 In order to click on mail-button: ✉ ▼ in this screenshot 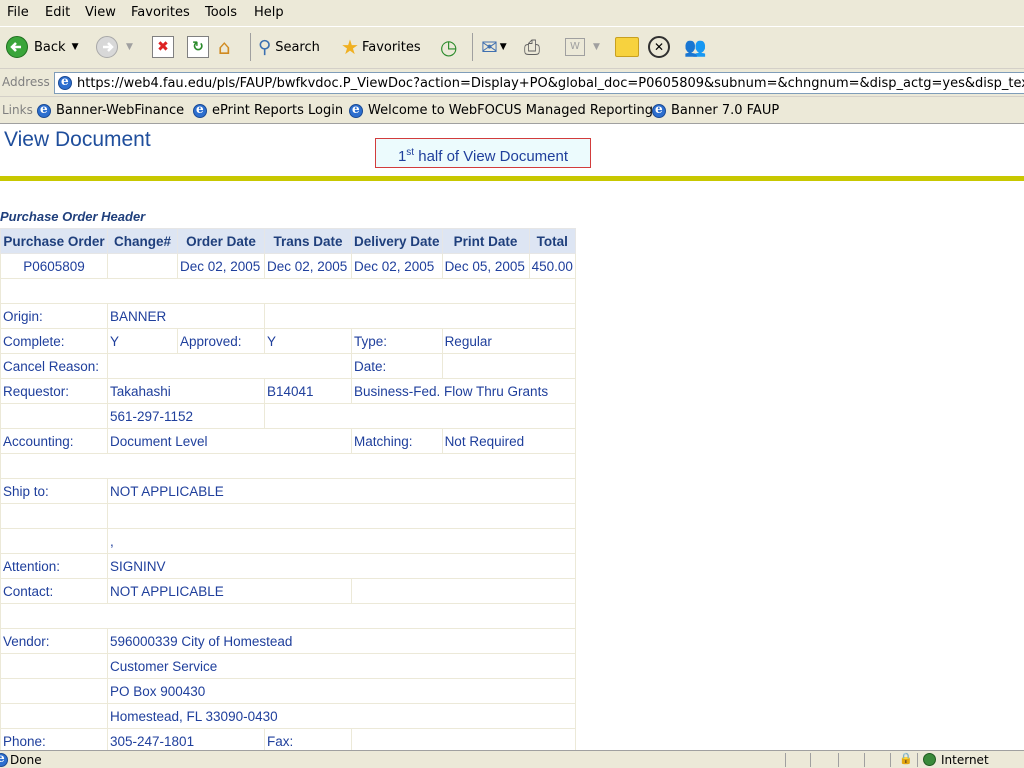, I will do `click(494, 47)`.